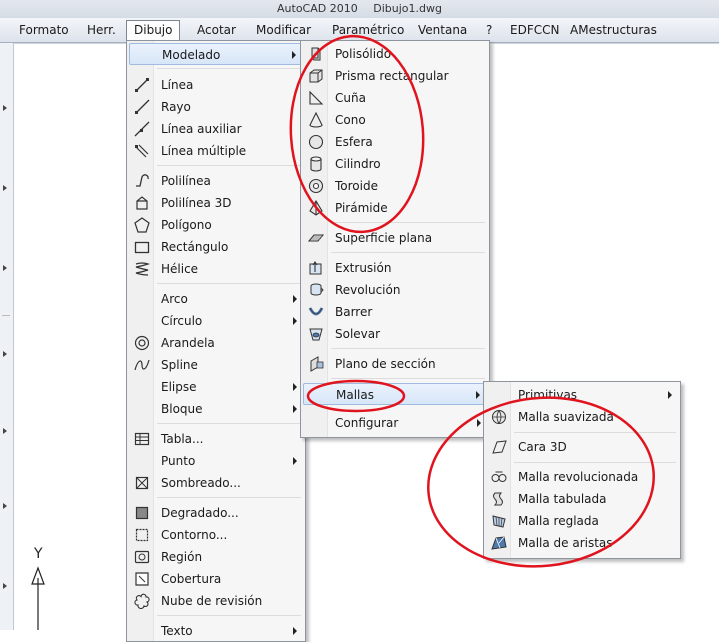 This screenshot has width=719, height=642. Describe the element at coordinates (216, 151) in the screenshot. I see `menu-item-linea-multiple: Línea múltiple` at that location.